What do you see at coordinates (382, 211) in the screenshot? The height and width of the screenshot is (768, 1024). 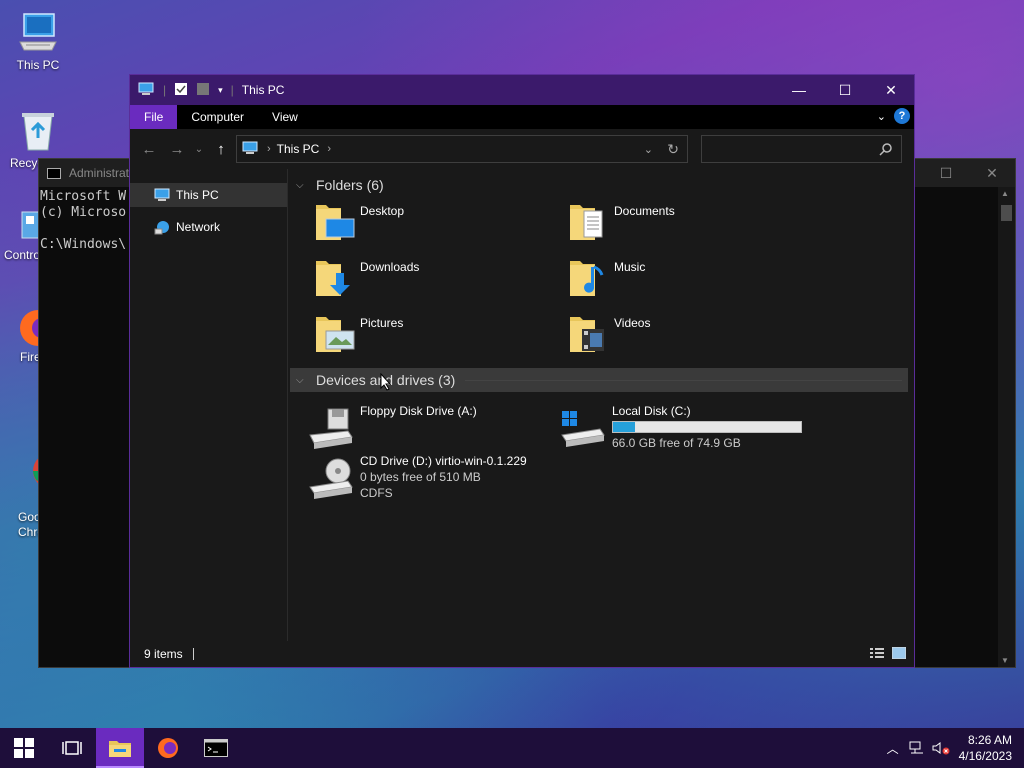 I see `folder-label: Desktop` at bounding box center [382, 211].